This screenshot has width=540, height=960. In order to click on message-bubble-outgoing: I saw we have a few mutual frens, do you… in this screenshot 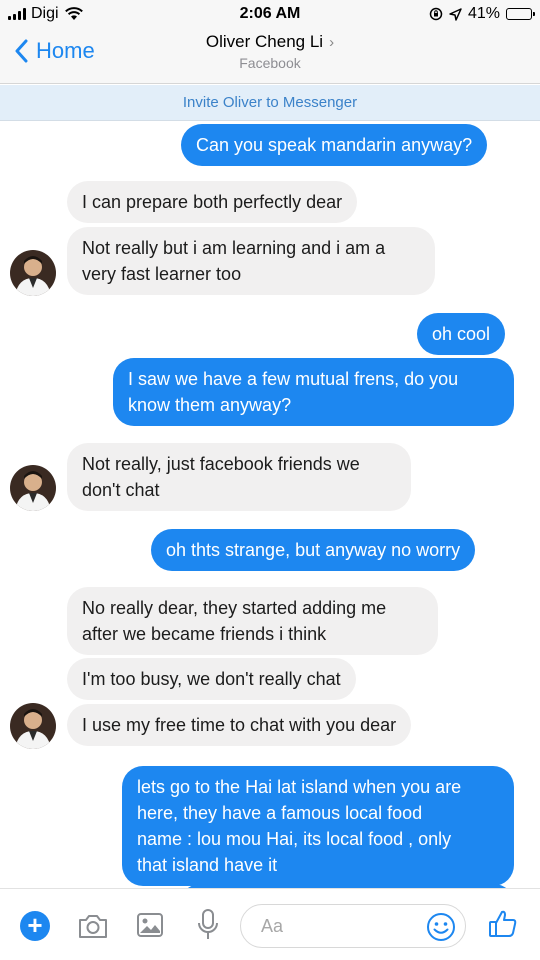, I will do `click(313, 392)`.